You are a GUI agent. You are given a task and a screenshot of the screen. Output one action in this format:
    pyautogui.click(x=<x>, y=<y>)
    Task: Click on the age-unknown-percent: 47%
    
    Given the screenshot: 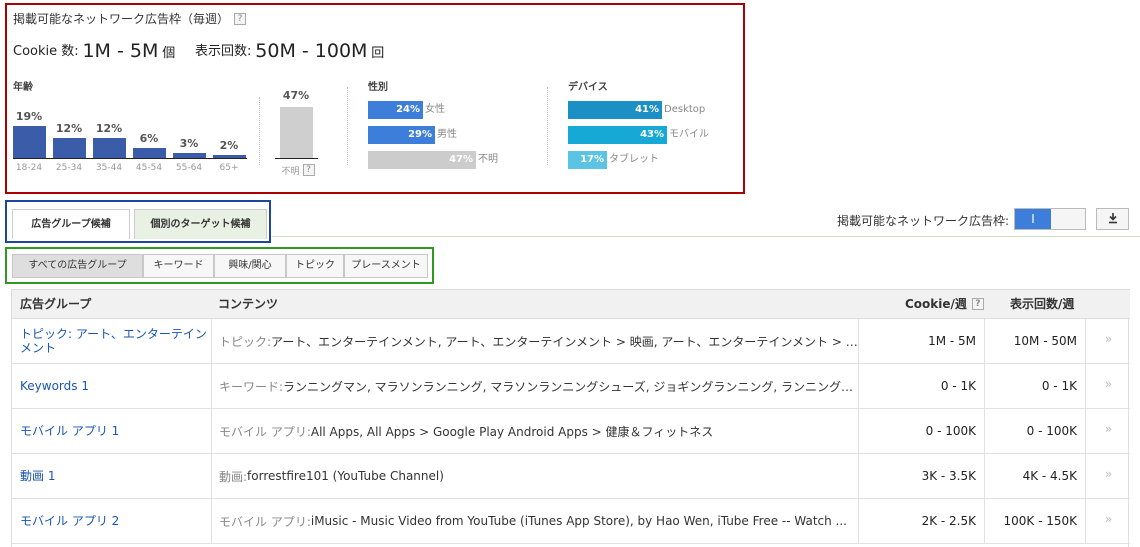 What is the action you would take?
    pyautogui.click(x=296, y=95)
    